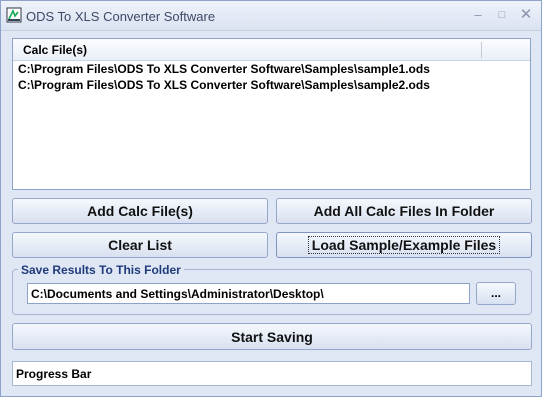  I want to click on column-separator, so click(481, 50).